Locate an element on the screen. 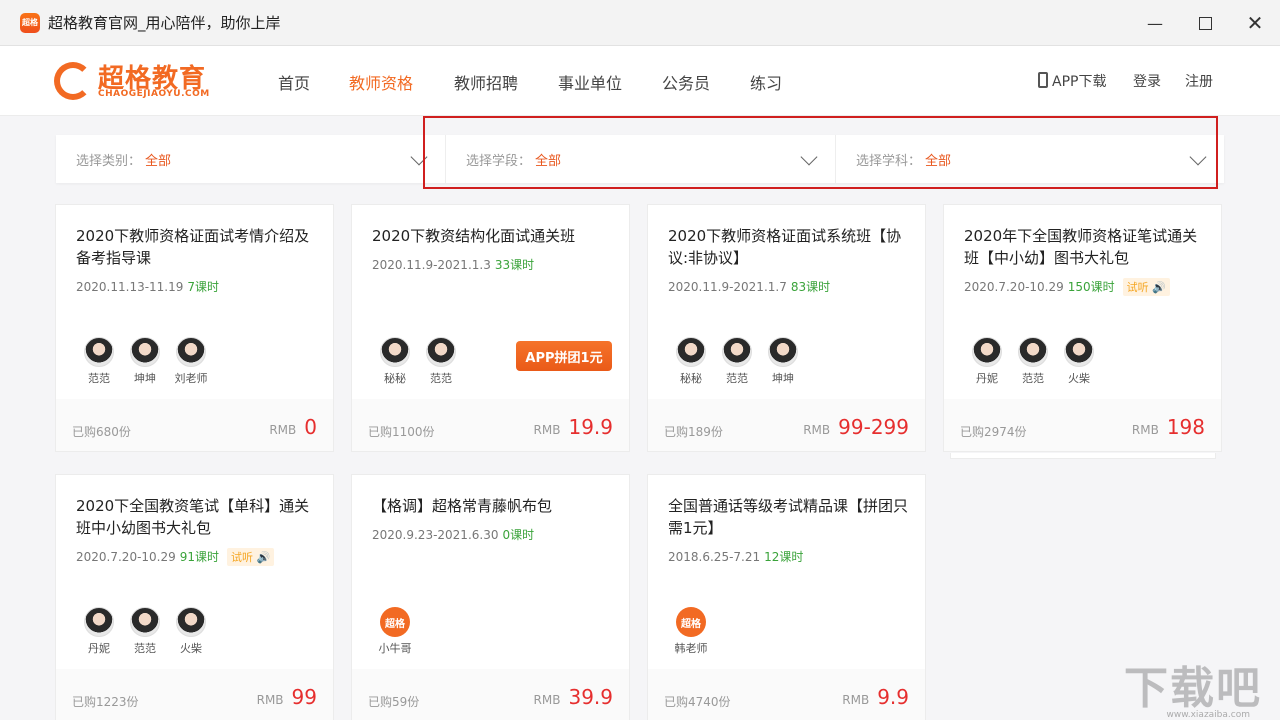 The image size is (1280, 720). logo-mark-icon is located at coordinates (73, 81).